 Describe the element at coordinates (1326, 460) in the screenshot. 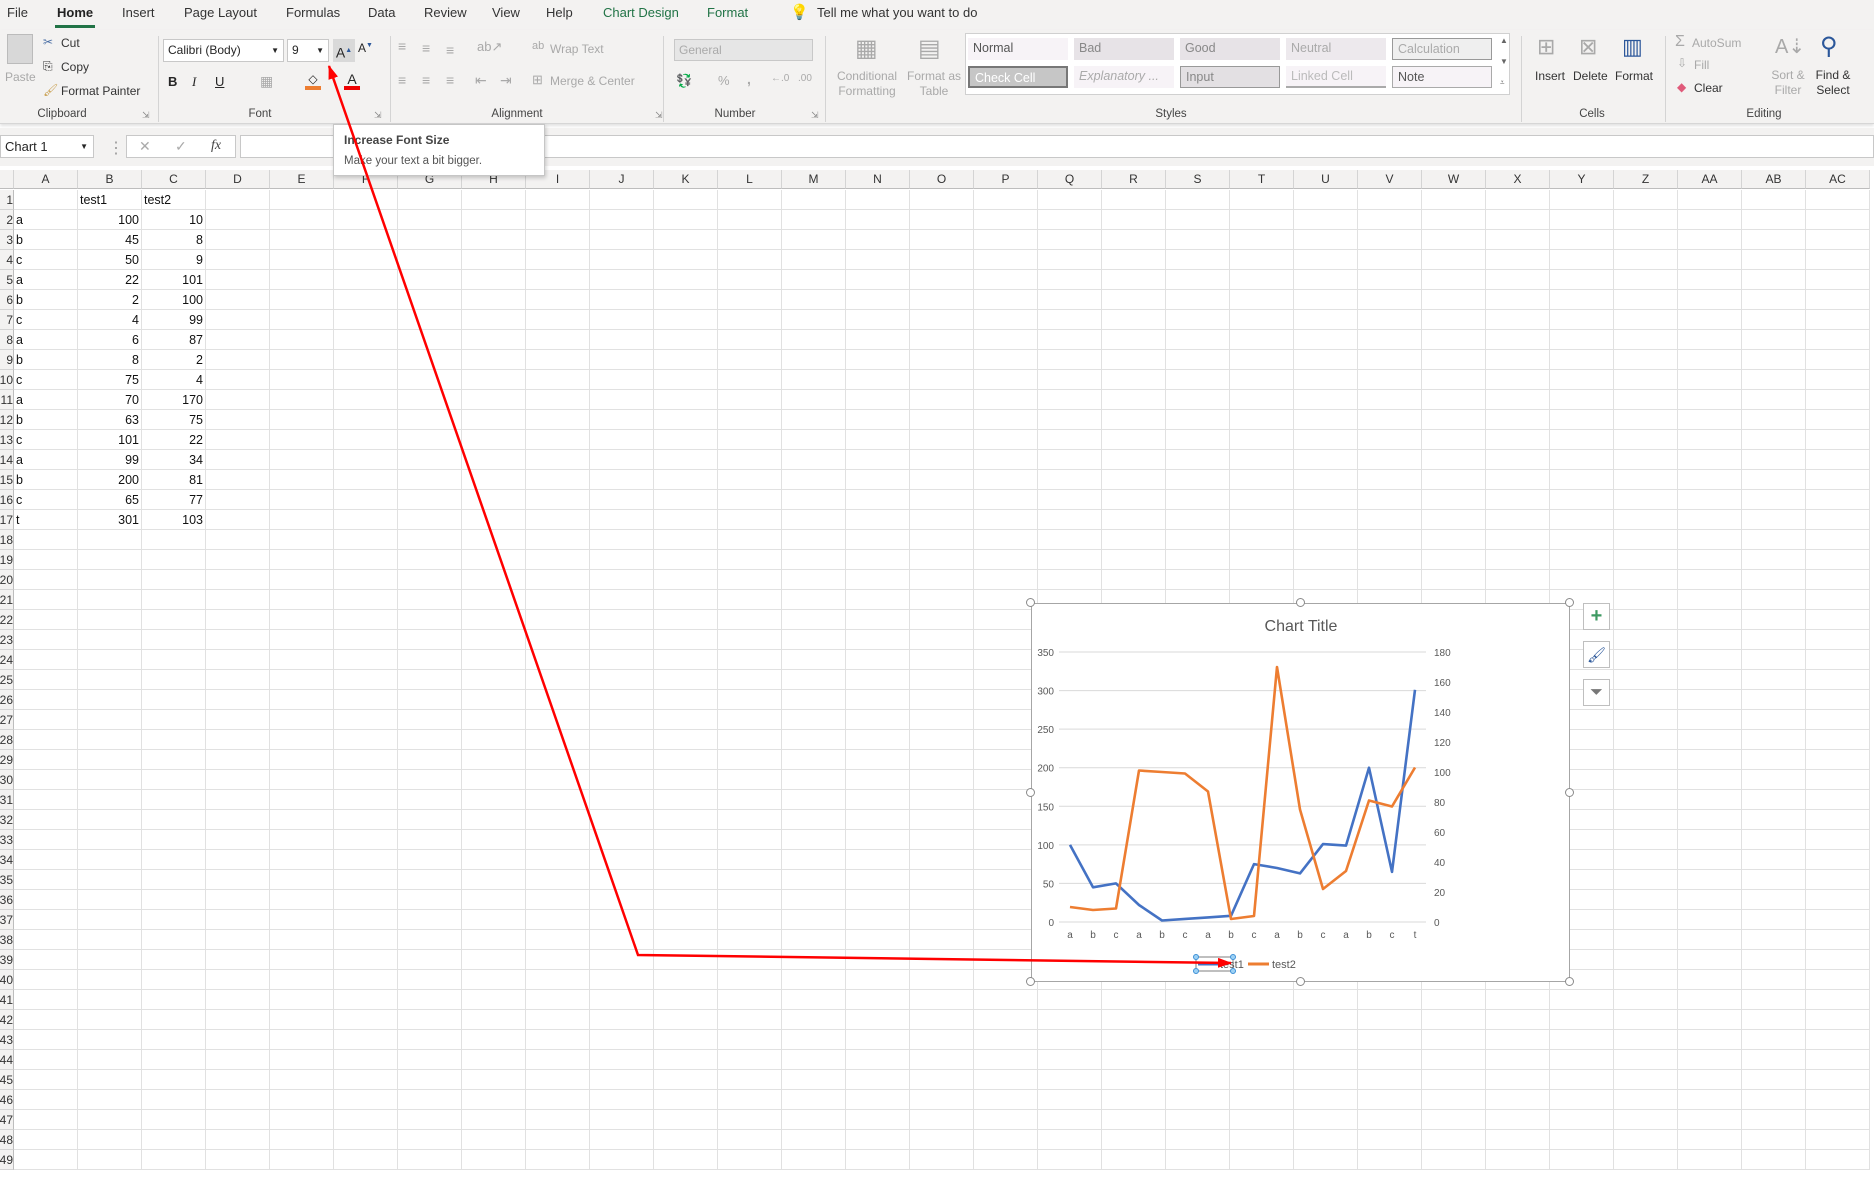

I see `cell-u14` at that location.